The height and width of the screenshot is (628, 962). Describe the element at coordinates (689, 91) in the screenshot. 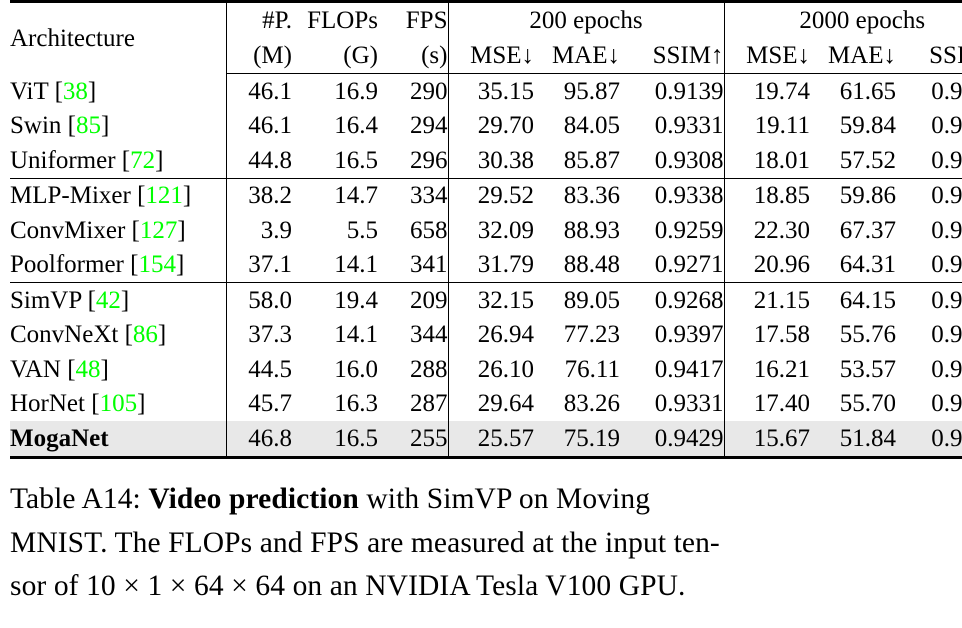

I see `cell-ssim-200: 0.9139` at that location.